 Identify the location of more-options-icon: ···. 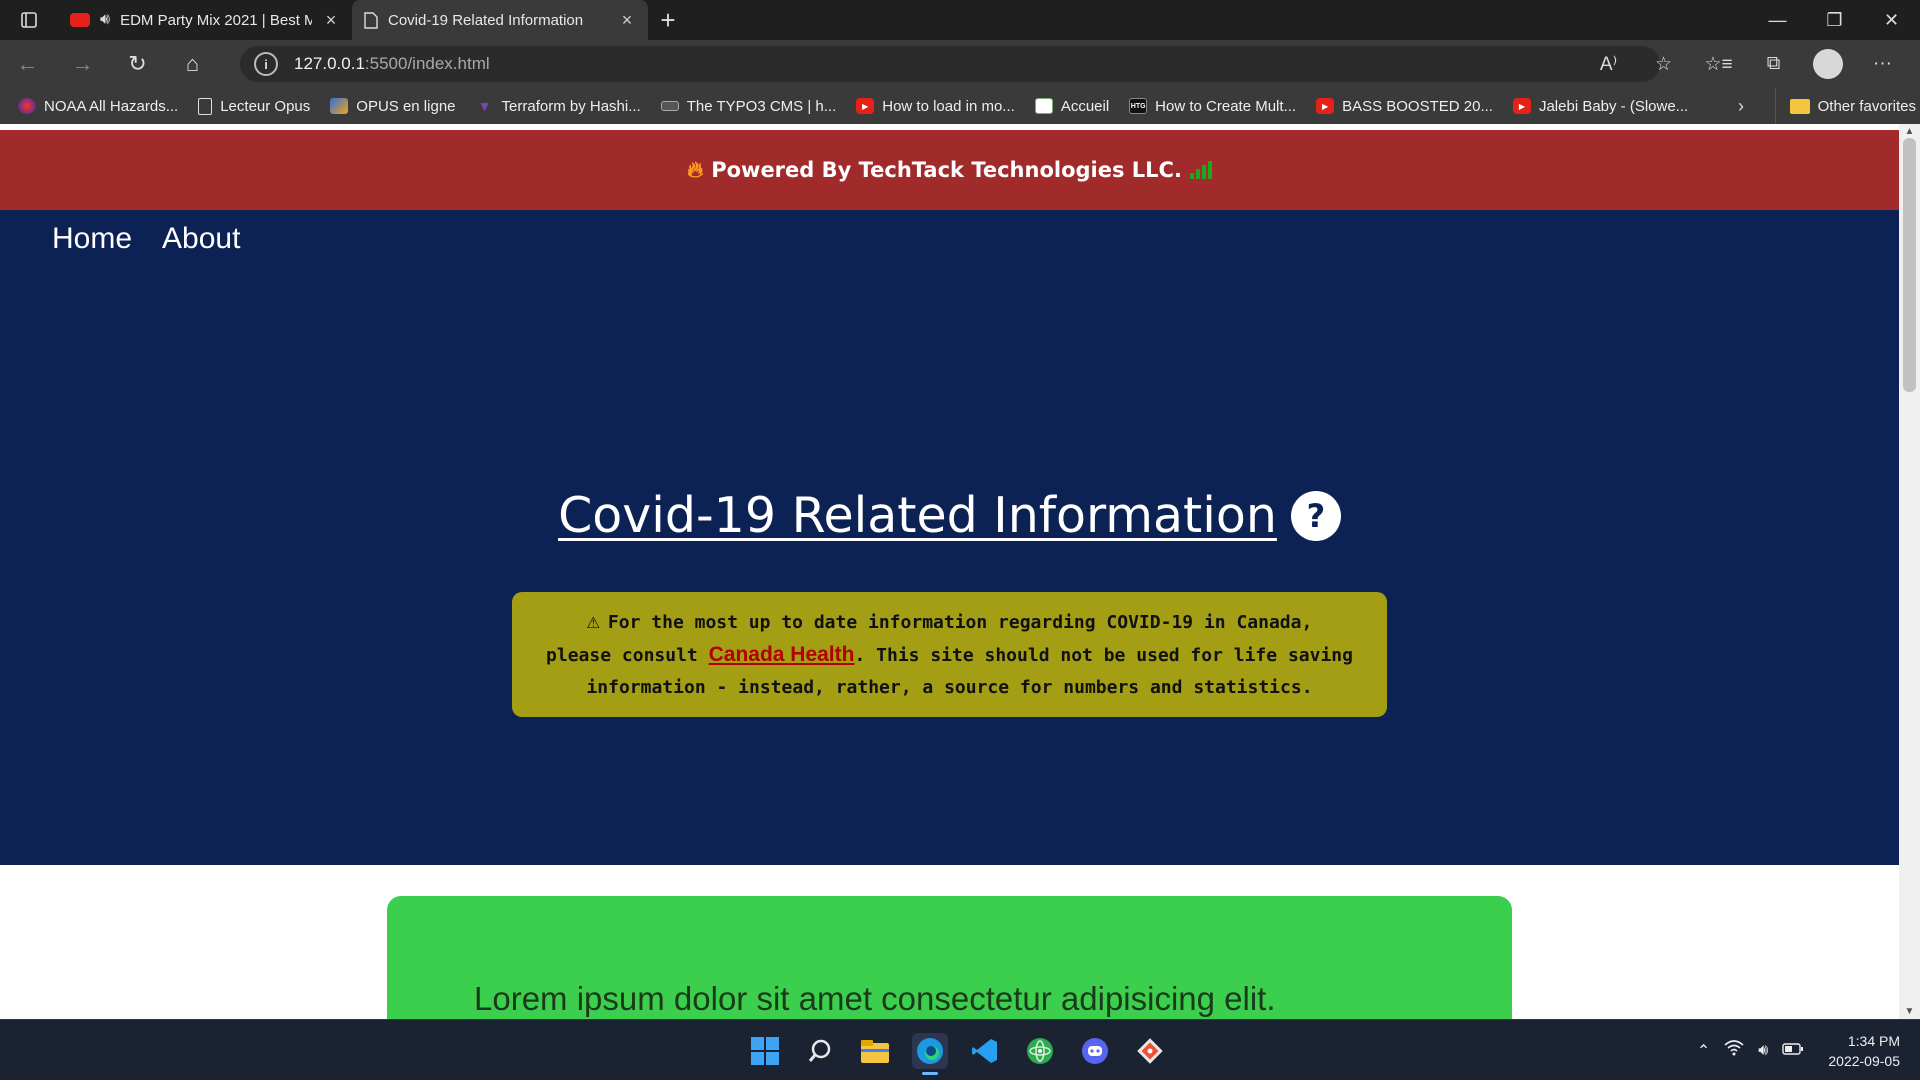
(1882, 64).